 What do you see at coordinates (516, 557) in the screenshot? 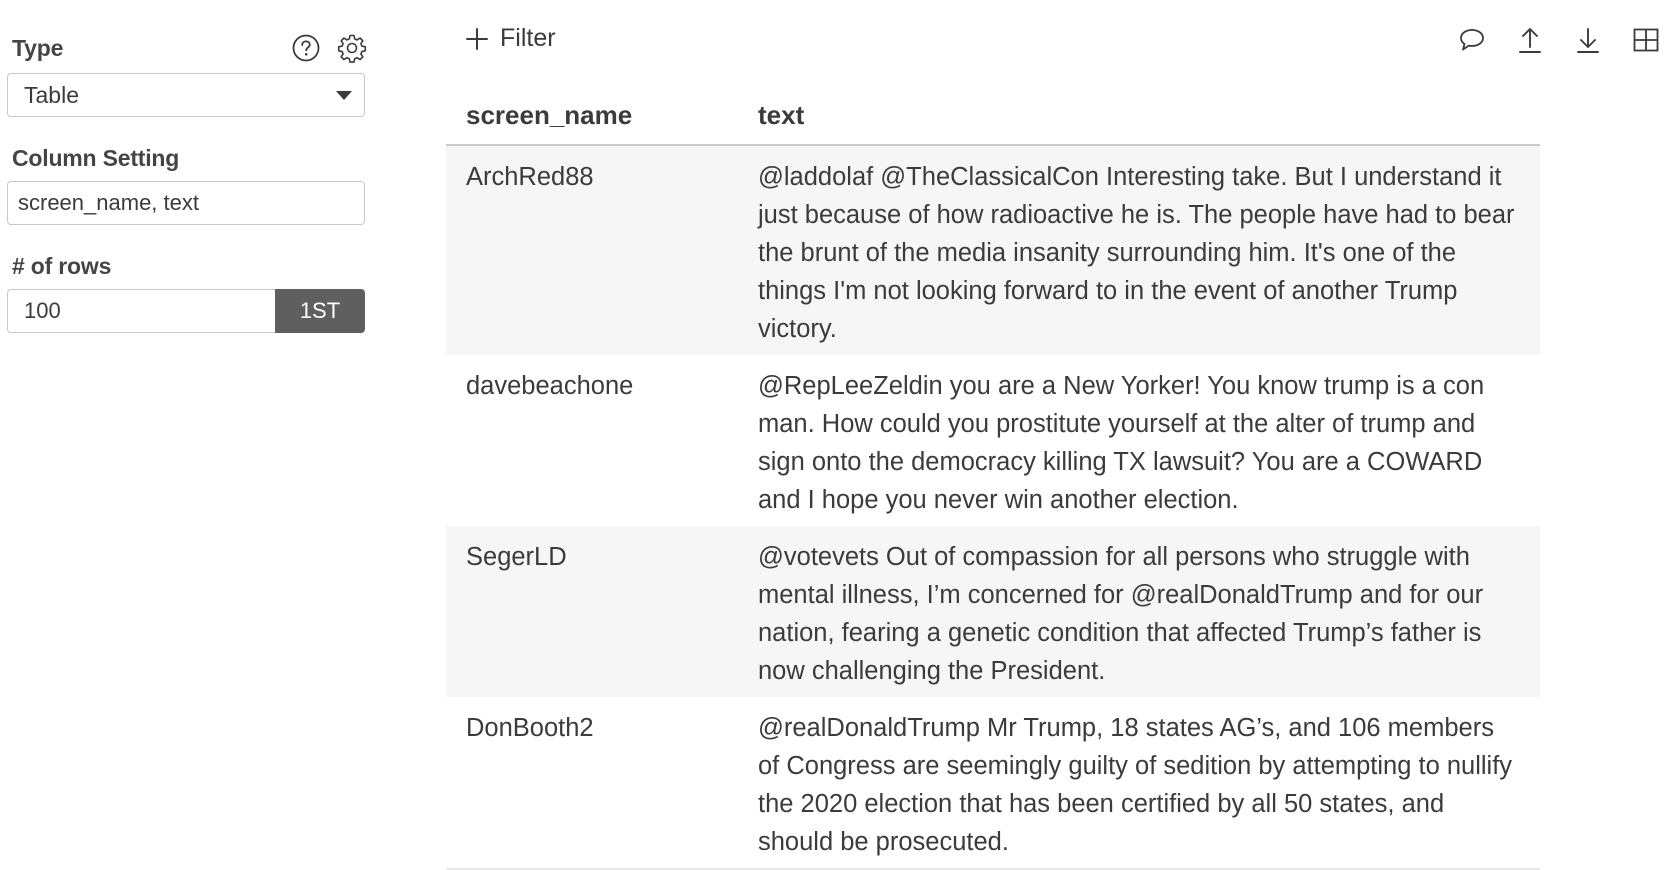
I see `cell-screen-name: SegerLD` at bounding box center [516, 557].